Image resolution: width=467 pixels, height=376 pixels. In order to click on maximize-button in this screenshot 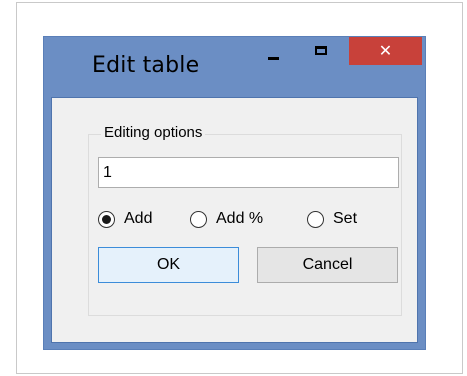, I will do `click(321, 51)`.